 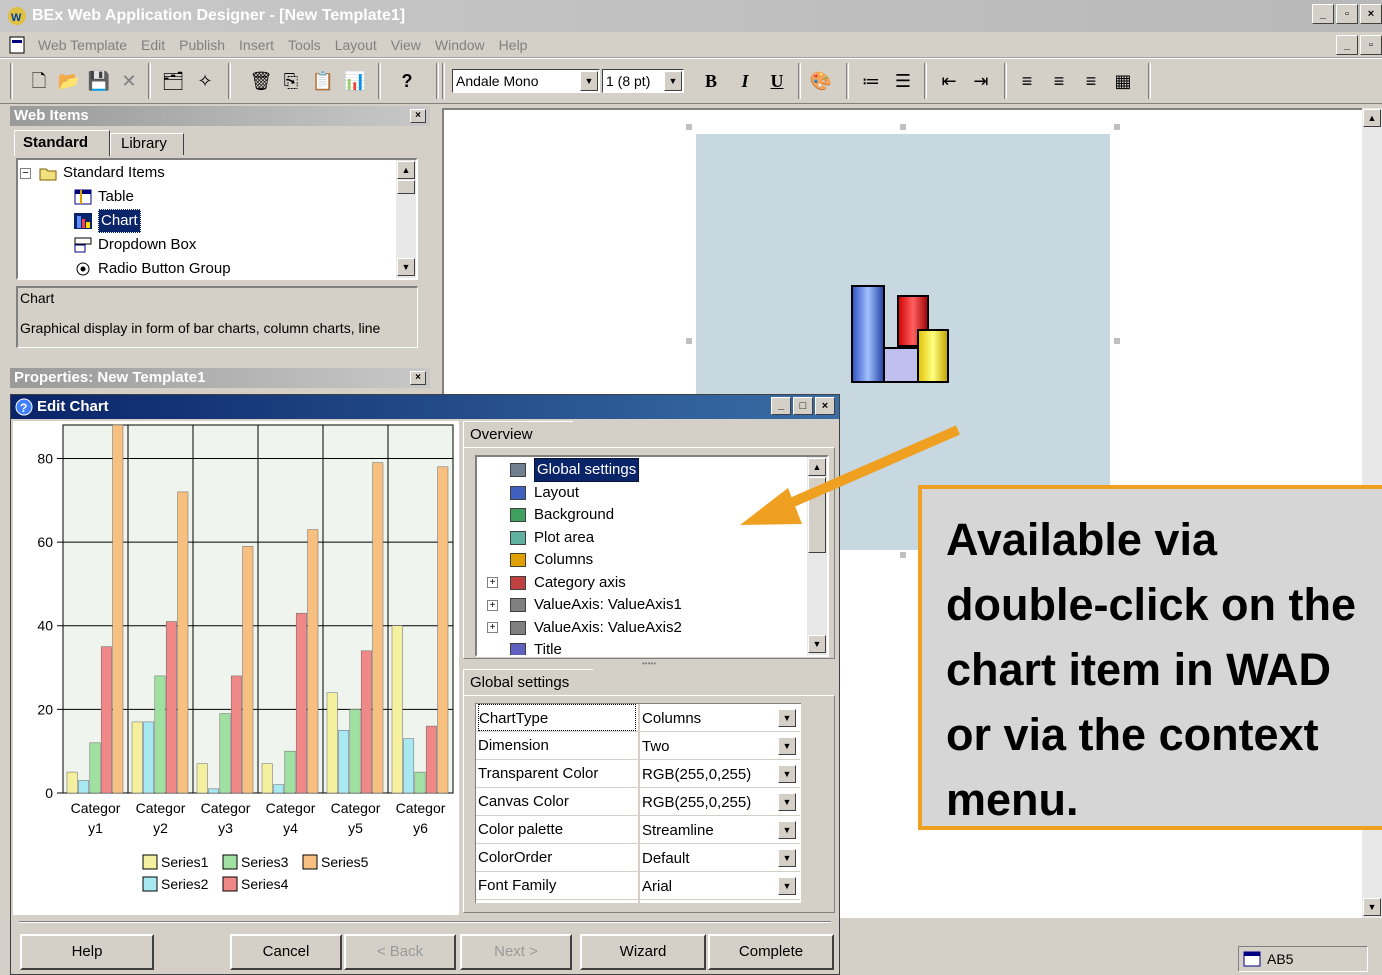 What do you see at coordinates (17, 45) in the screenshot?
I see `document-icon` at bounding box center [17, 45].